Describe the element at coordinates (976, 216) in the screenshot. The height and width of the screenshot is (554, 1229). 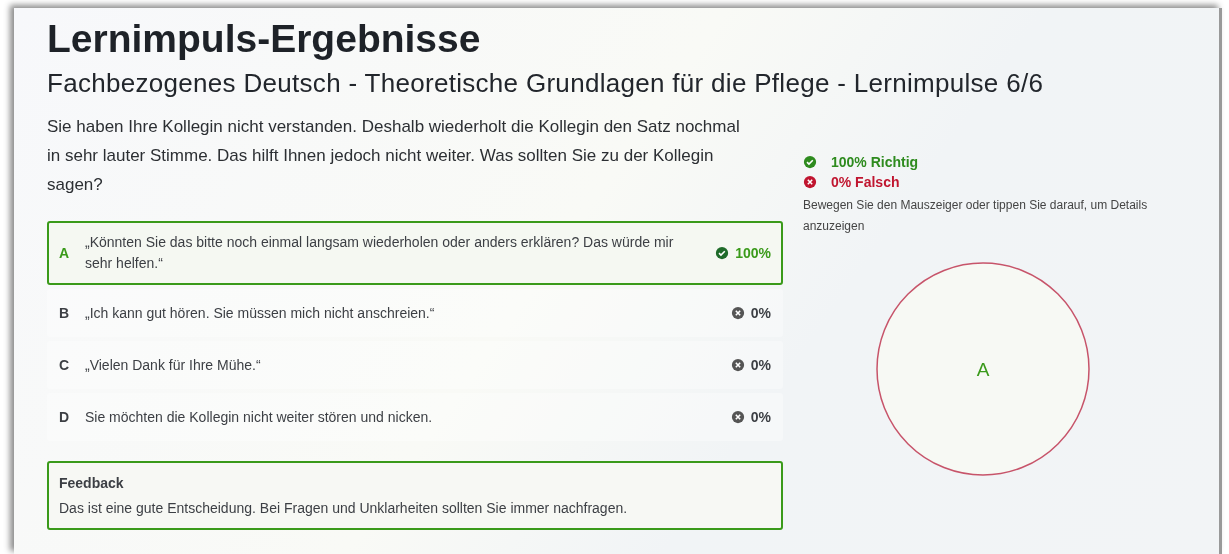
I see `hint-text: Bewegen Sie den Mauszeiger oder tippen Sie darauf, um Details anzuzeigen` at that location.